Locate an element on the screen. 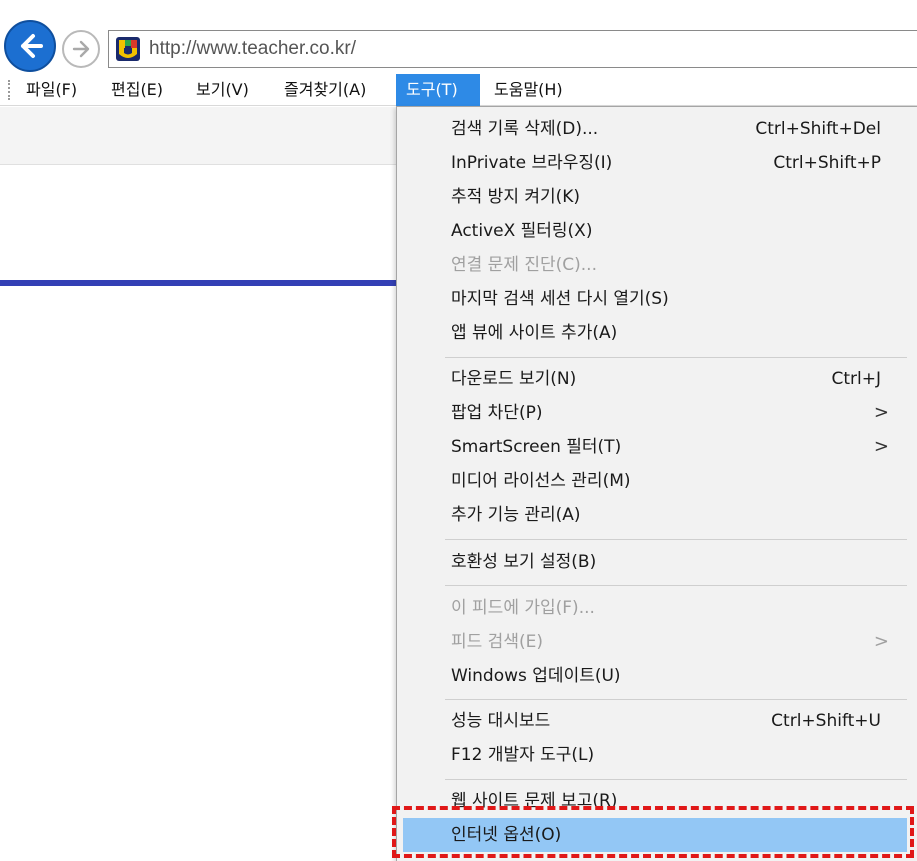 Image resolution: width=917 pixels, height=861 pixels. menu-item-popup-blocker: 팝업 차단(P) > is located at coordinates (654, 413).